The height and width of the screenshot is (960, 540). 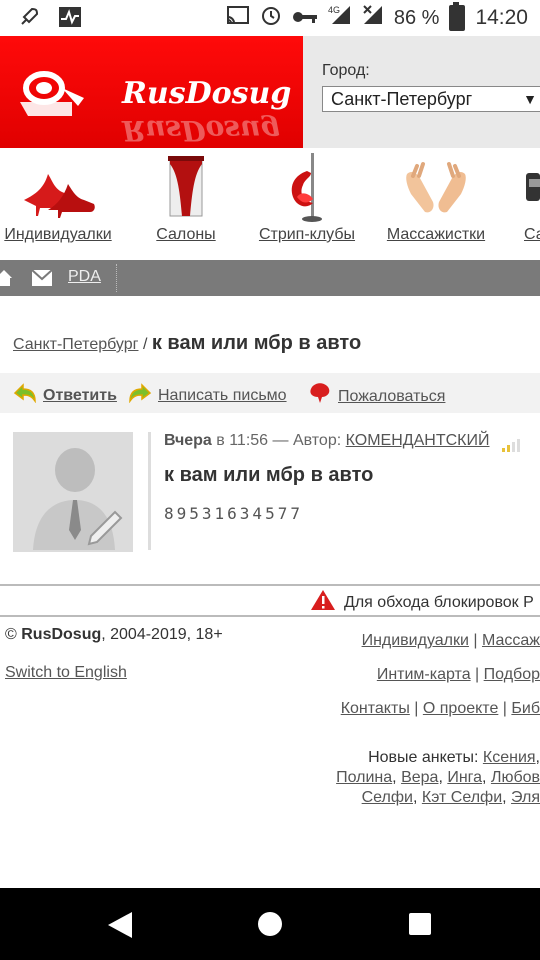 I want to click on footer-divider-top, so click(x=270, y=585).